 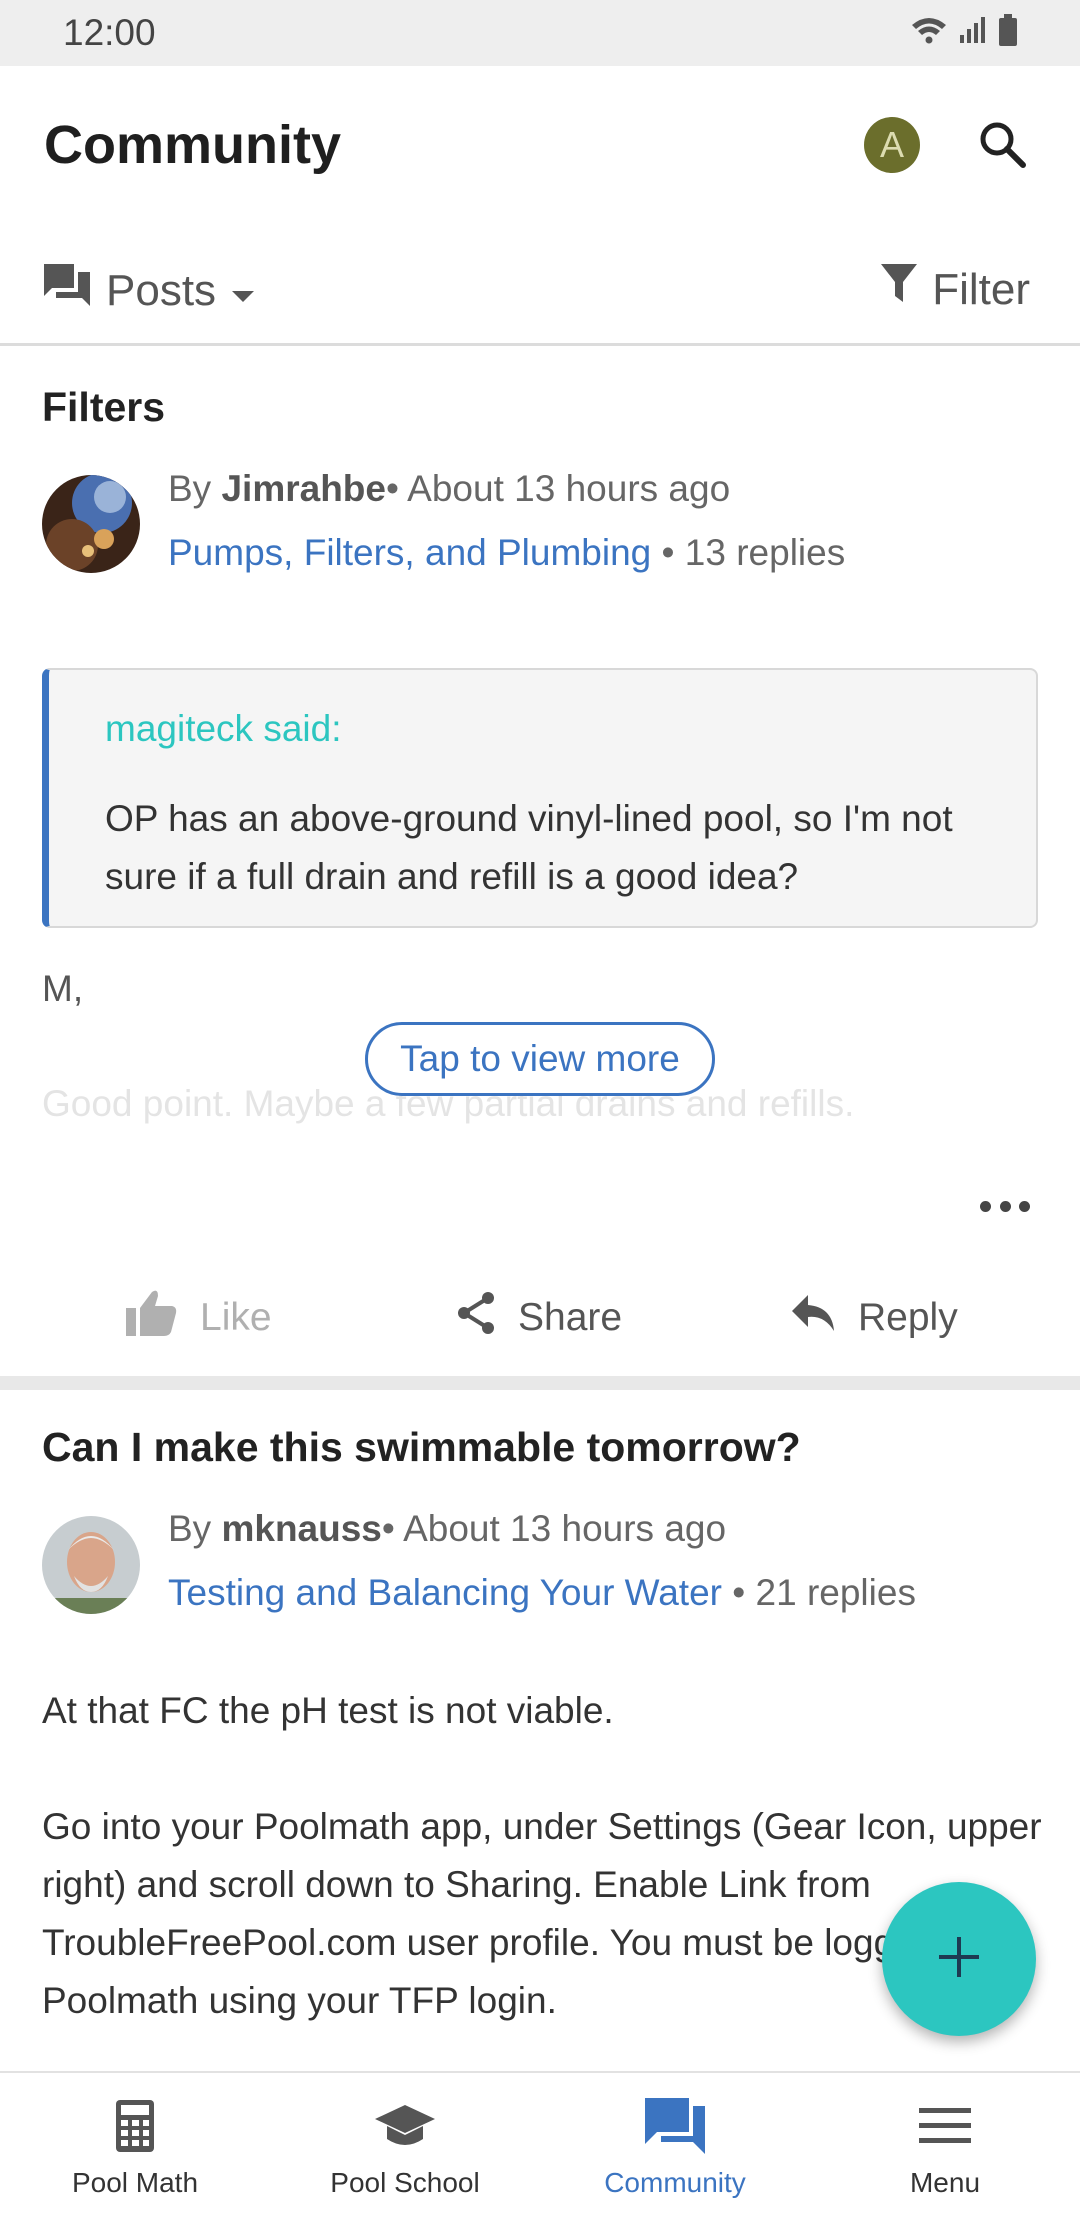 I want to click on nav-item-menu: Menu, so click(x=945, y=2146).